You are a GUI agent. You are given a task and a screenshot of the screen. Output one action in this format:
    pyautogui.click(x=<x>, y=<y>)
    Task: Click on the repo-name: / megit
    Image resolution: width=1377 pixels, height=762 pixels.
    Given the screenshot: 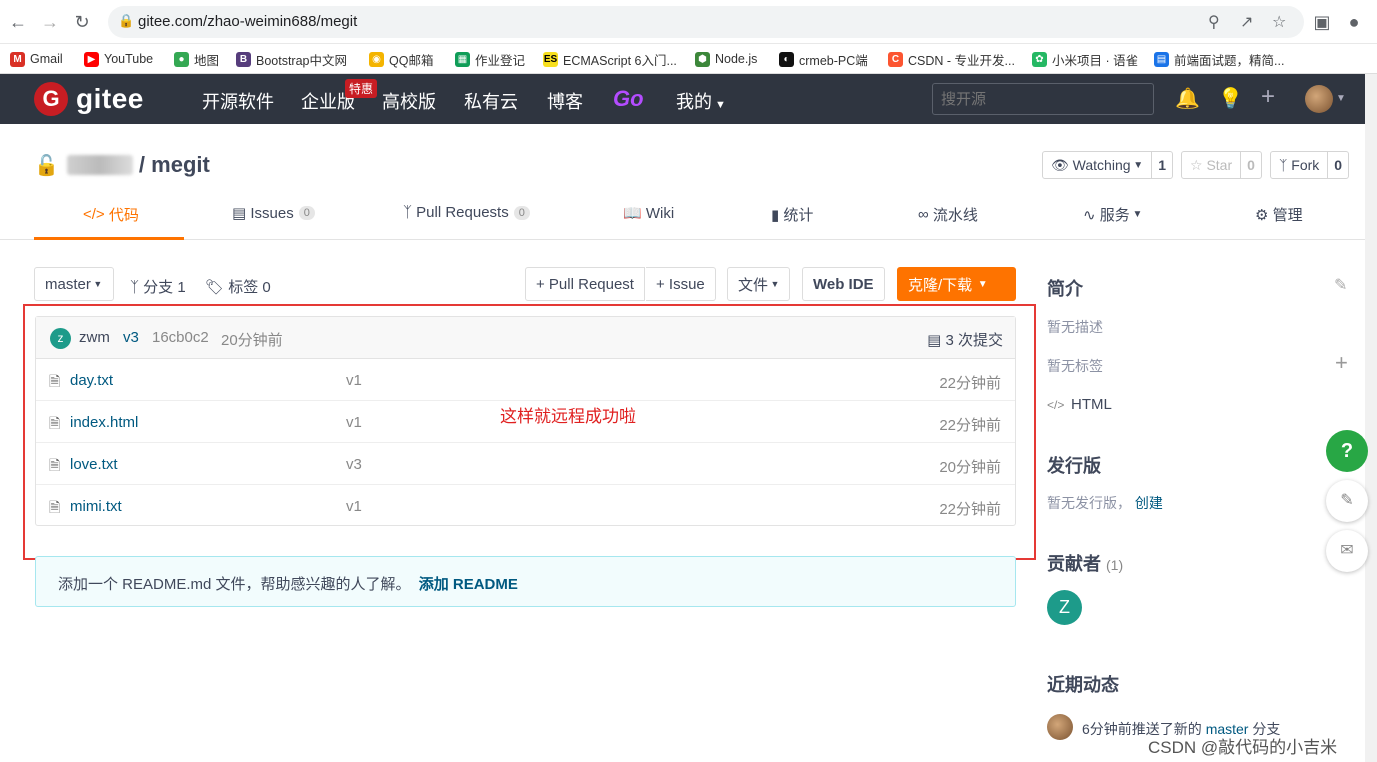 What is the action you would take?
    pyautogui.click(x=174, y=165)
    